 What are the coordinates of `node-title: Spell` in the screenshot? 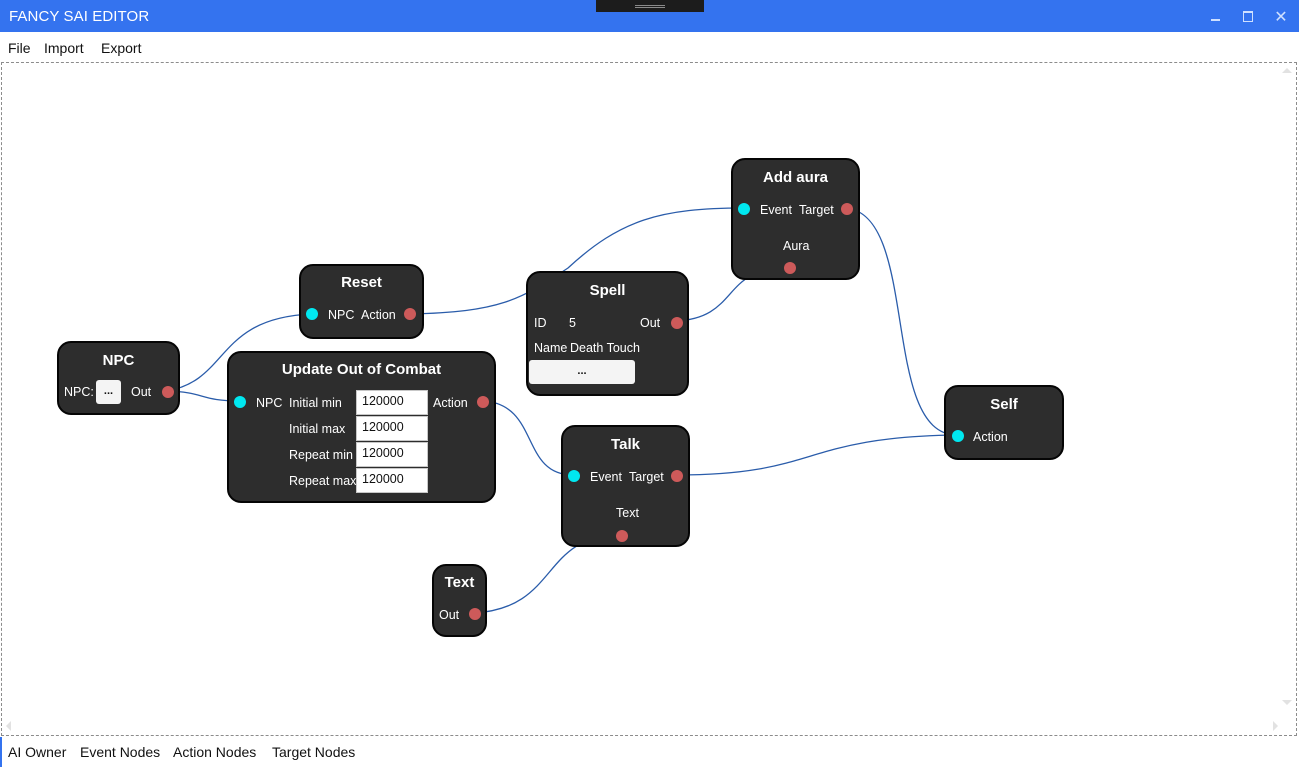 It's located at (607, 290).